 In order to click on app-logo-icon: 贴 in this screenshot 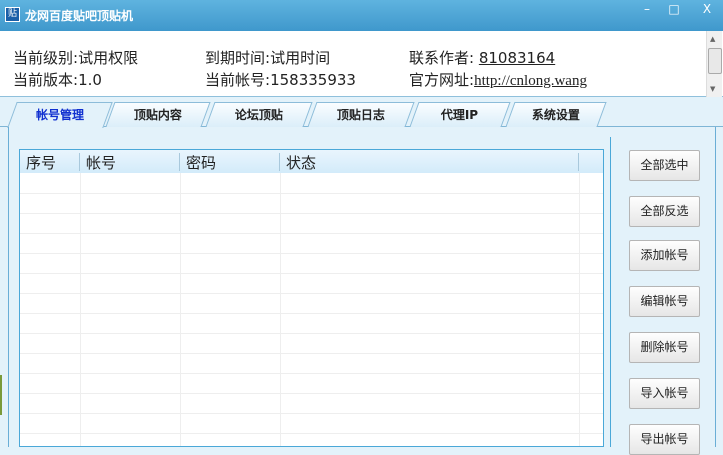, I will do `click(12, 14)`.